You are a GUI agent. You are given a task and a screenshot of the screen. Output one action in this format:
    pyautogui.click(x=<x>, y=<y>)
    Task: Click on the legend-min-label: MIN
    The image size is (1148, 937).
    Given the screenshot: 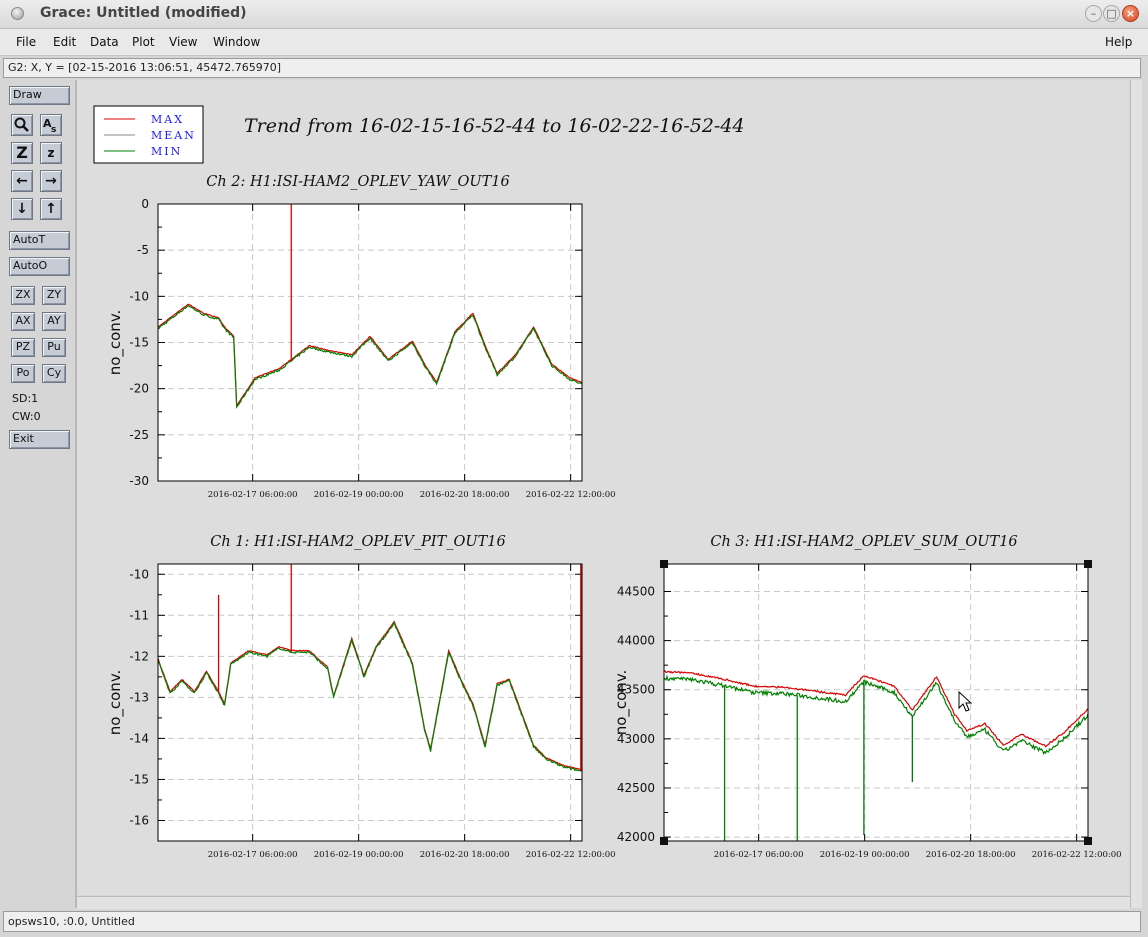 What is the action you would take?
    pyautogui.click(x=166, y=151)
    